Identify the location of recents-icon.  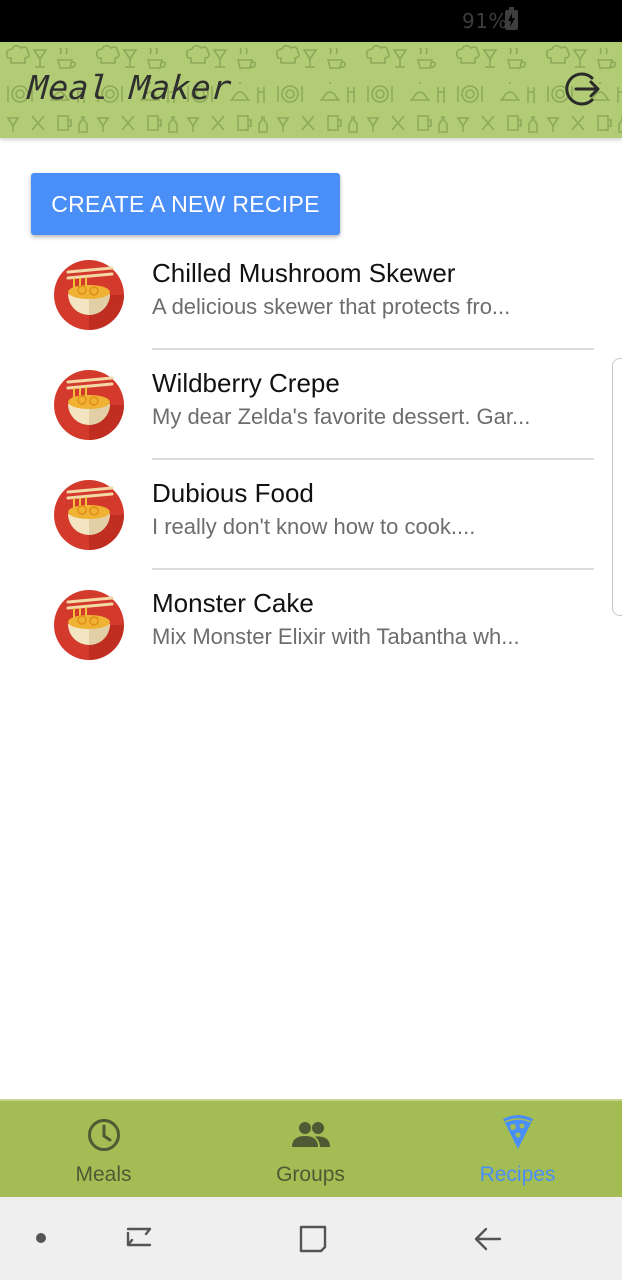
(139, 1238).